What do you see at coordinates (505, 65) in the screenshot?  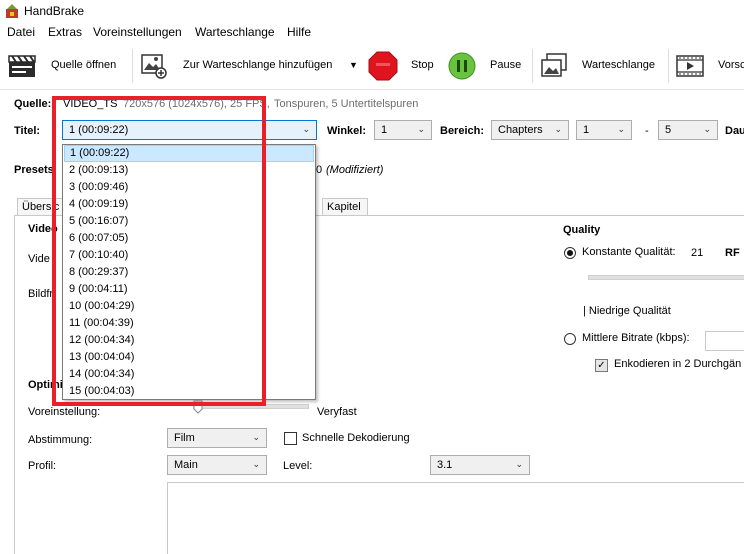 I see `pause-button: Pause` at bounding box center [505, 65].